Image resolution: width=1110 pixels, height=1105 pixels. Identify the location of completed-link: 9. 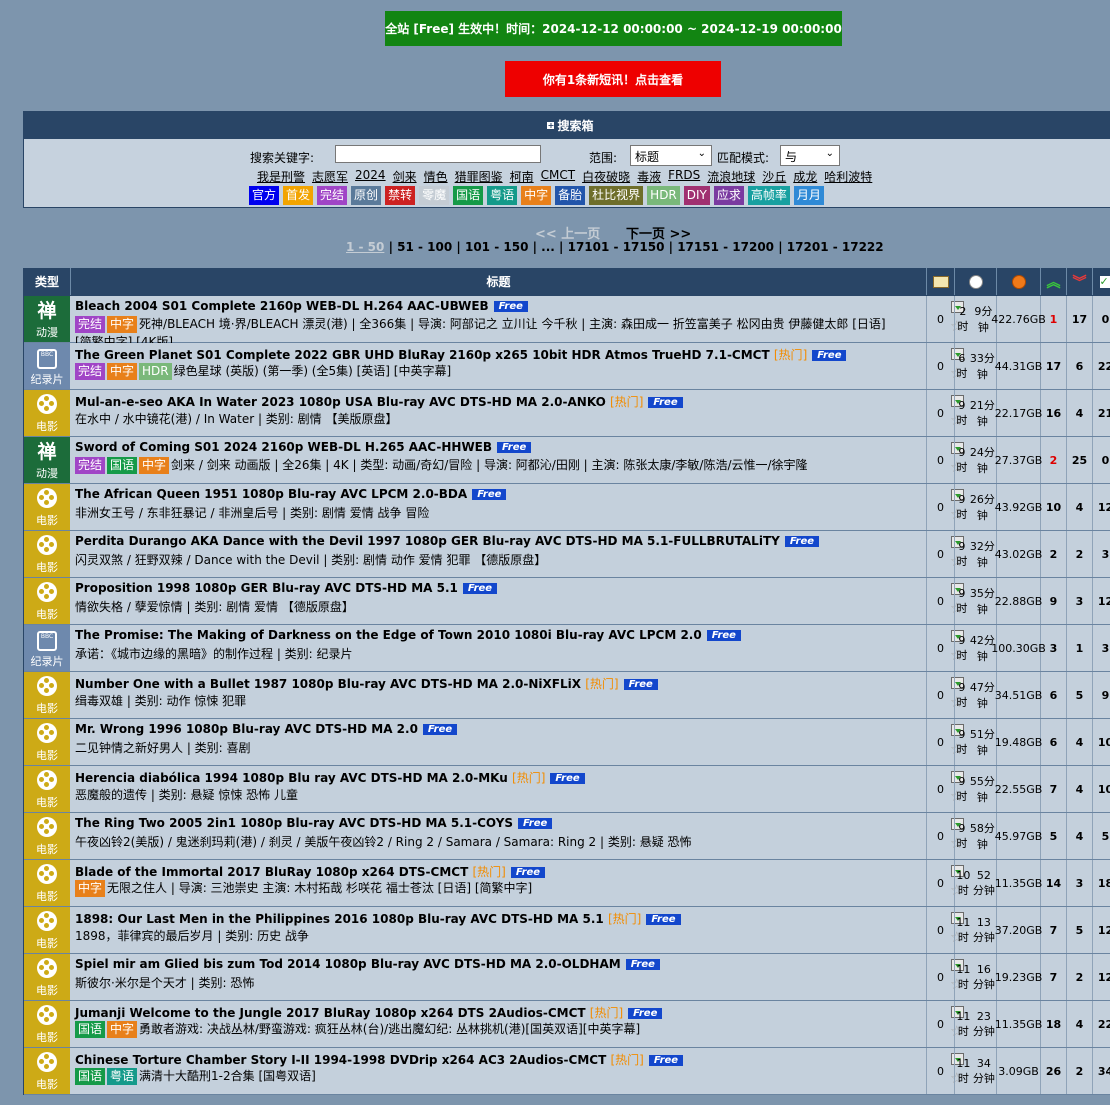
(1106, 695).